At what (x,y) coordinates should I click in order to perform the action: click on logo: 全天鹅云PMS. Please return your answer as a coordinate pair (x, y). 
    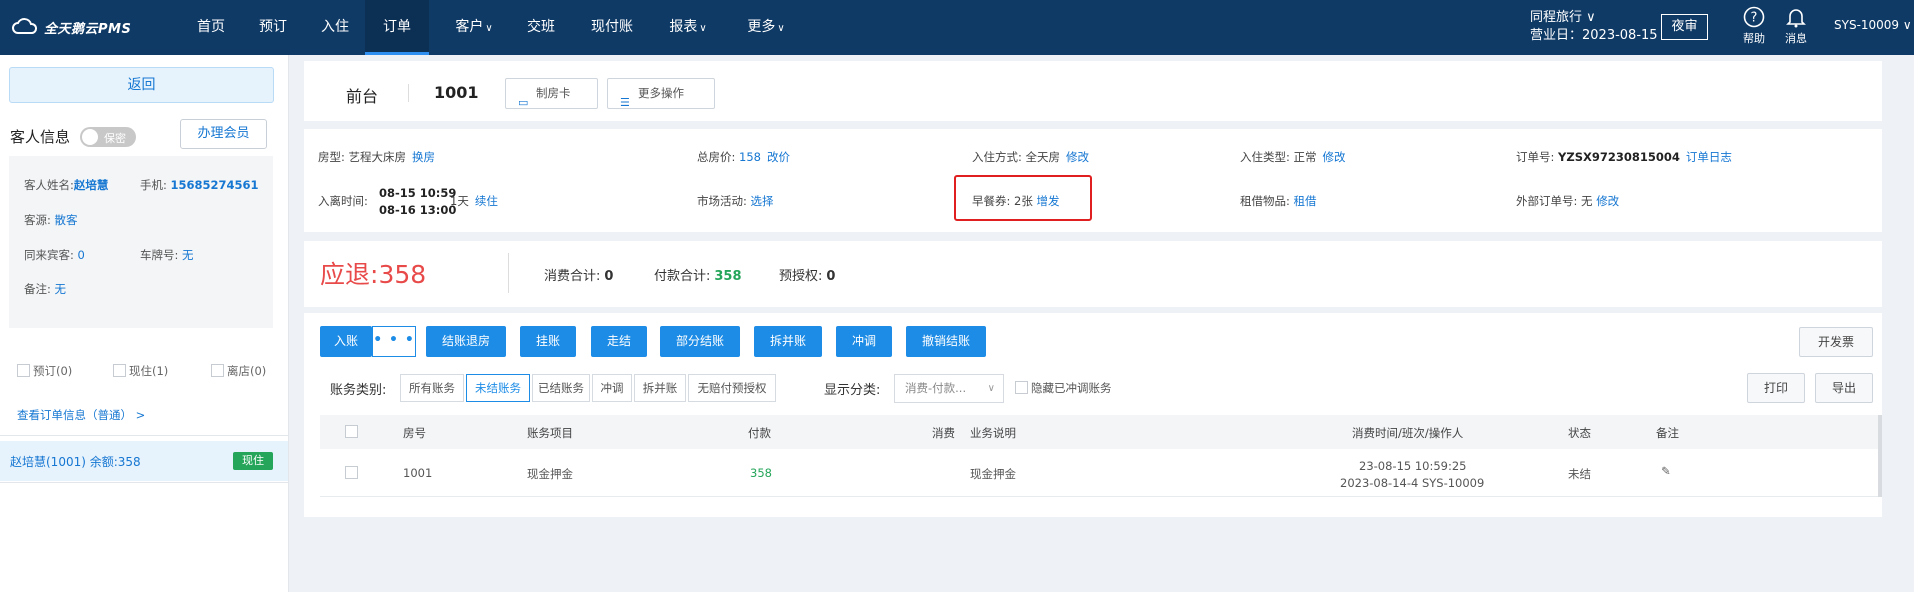
    Looking at the image, I should click on (70, 27).